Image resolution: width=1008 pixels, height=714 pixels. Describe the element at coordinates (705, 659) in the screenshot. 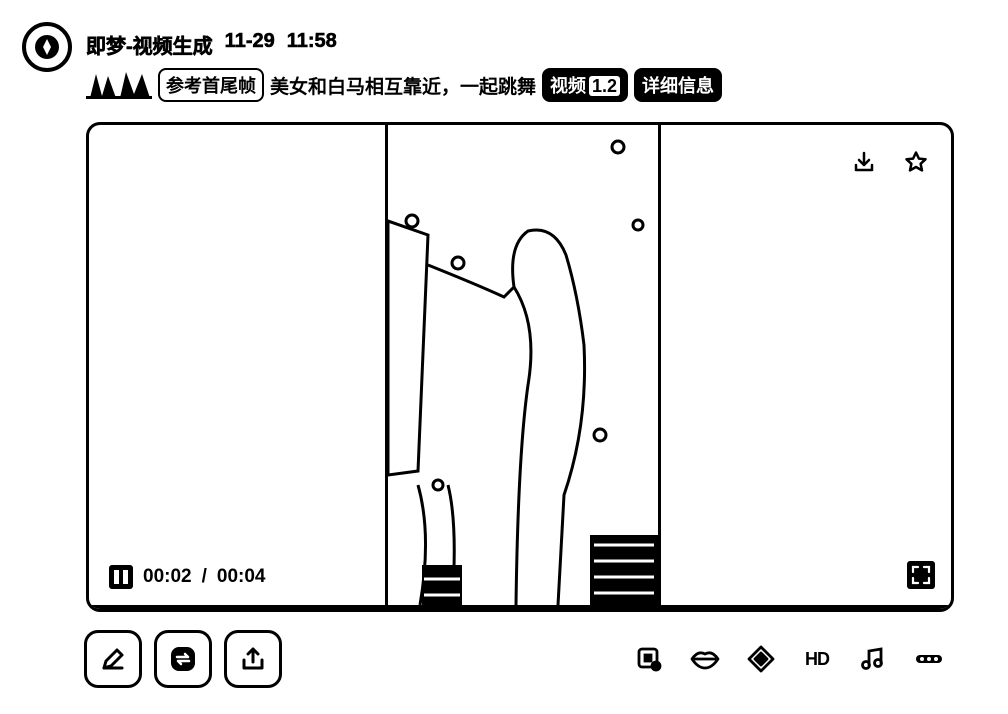

I see `lips-icon` at that location.